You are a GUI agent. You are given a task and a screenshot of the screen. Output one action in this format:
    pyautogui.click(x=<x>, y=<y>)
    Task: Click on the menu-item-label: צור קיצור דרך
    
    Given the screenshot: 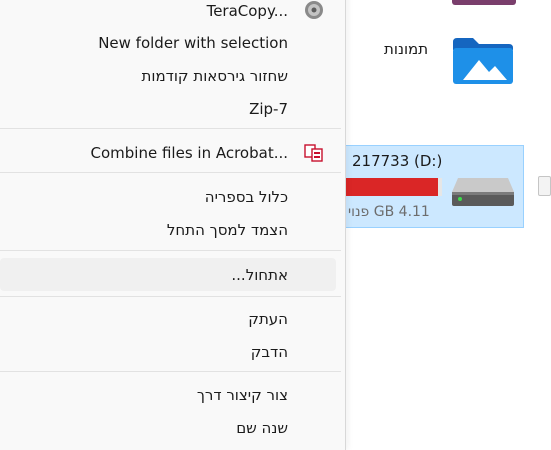 What is the action you would take?
    pyautogui.click(x=242, y=394)
    